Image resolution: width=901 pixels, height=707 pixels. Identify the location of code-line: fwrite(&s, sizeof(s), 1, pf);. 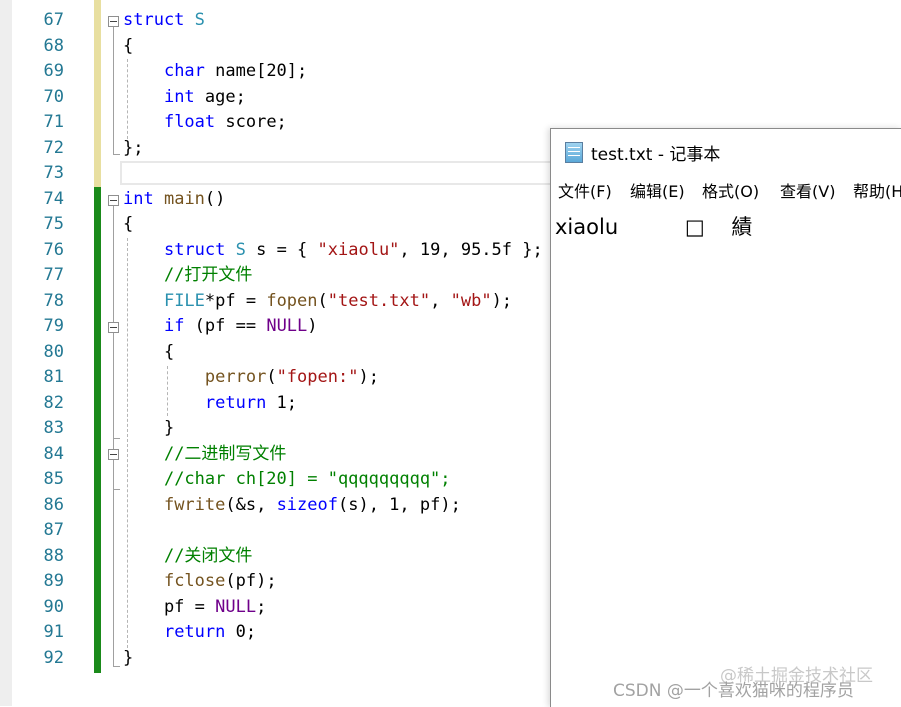
(292, 506).